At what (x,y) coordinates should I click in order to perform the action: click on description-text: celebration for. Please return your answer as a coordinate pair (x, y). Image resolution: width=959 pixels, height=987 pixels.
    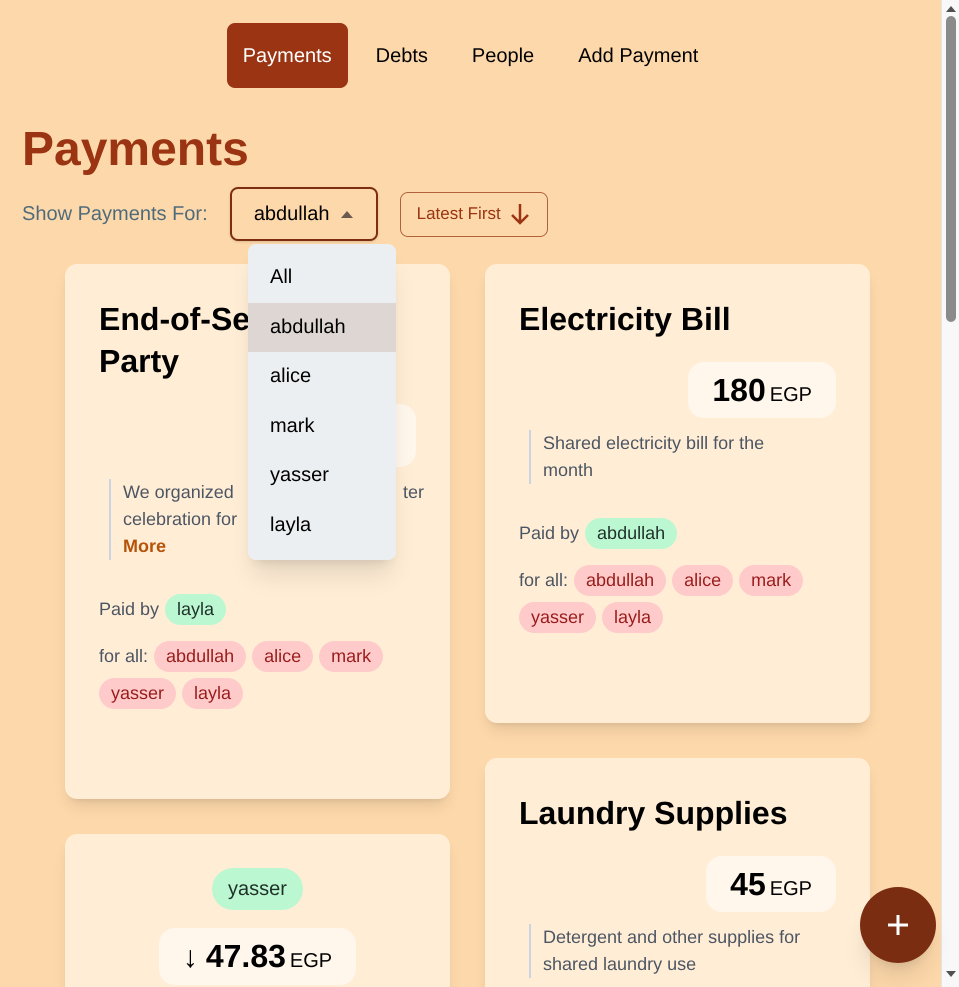
    Looking at the image, I should click on (180, 519).